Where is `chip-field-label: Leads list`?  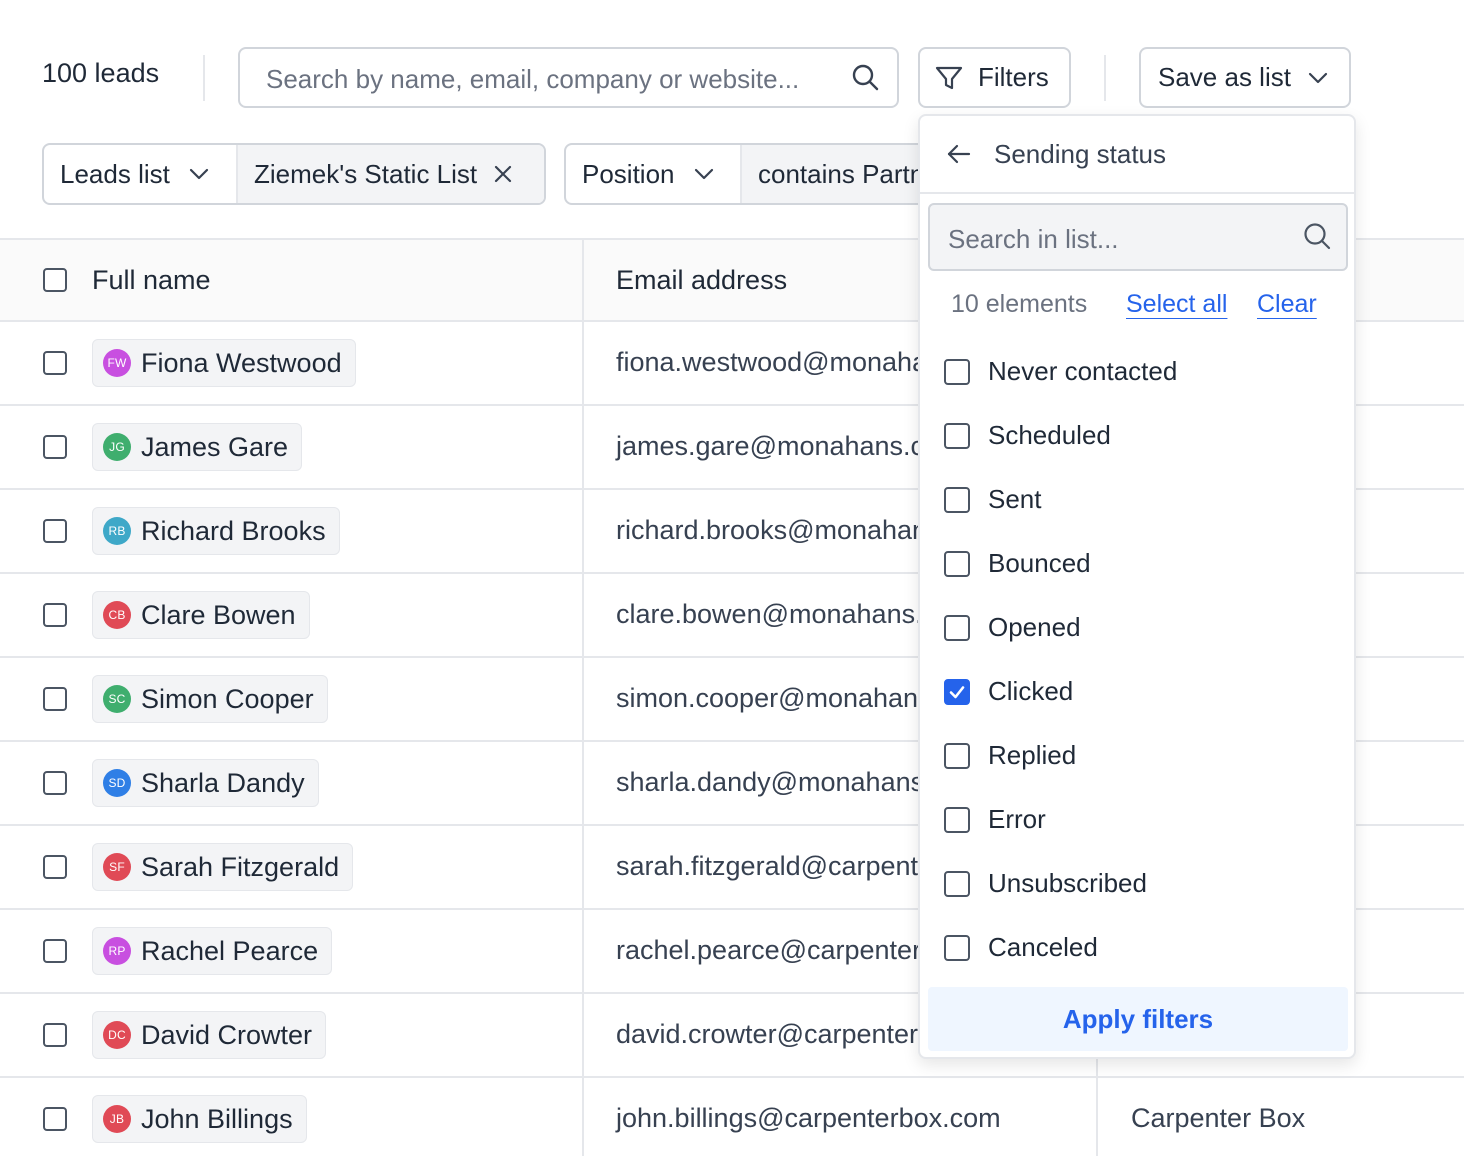 chip-field-label: Leads list is located at coordinates (115, 173).